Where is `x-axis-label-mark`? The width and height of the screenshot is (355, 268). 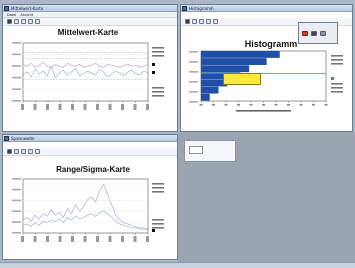 x-axis-label-mark is located at coordinates (263, 111).